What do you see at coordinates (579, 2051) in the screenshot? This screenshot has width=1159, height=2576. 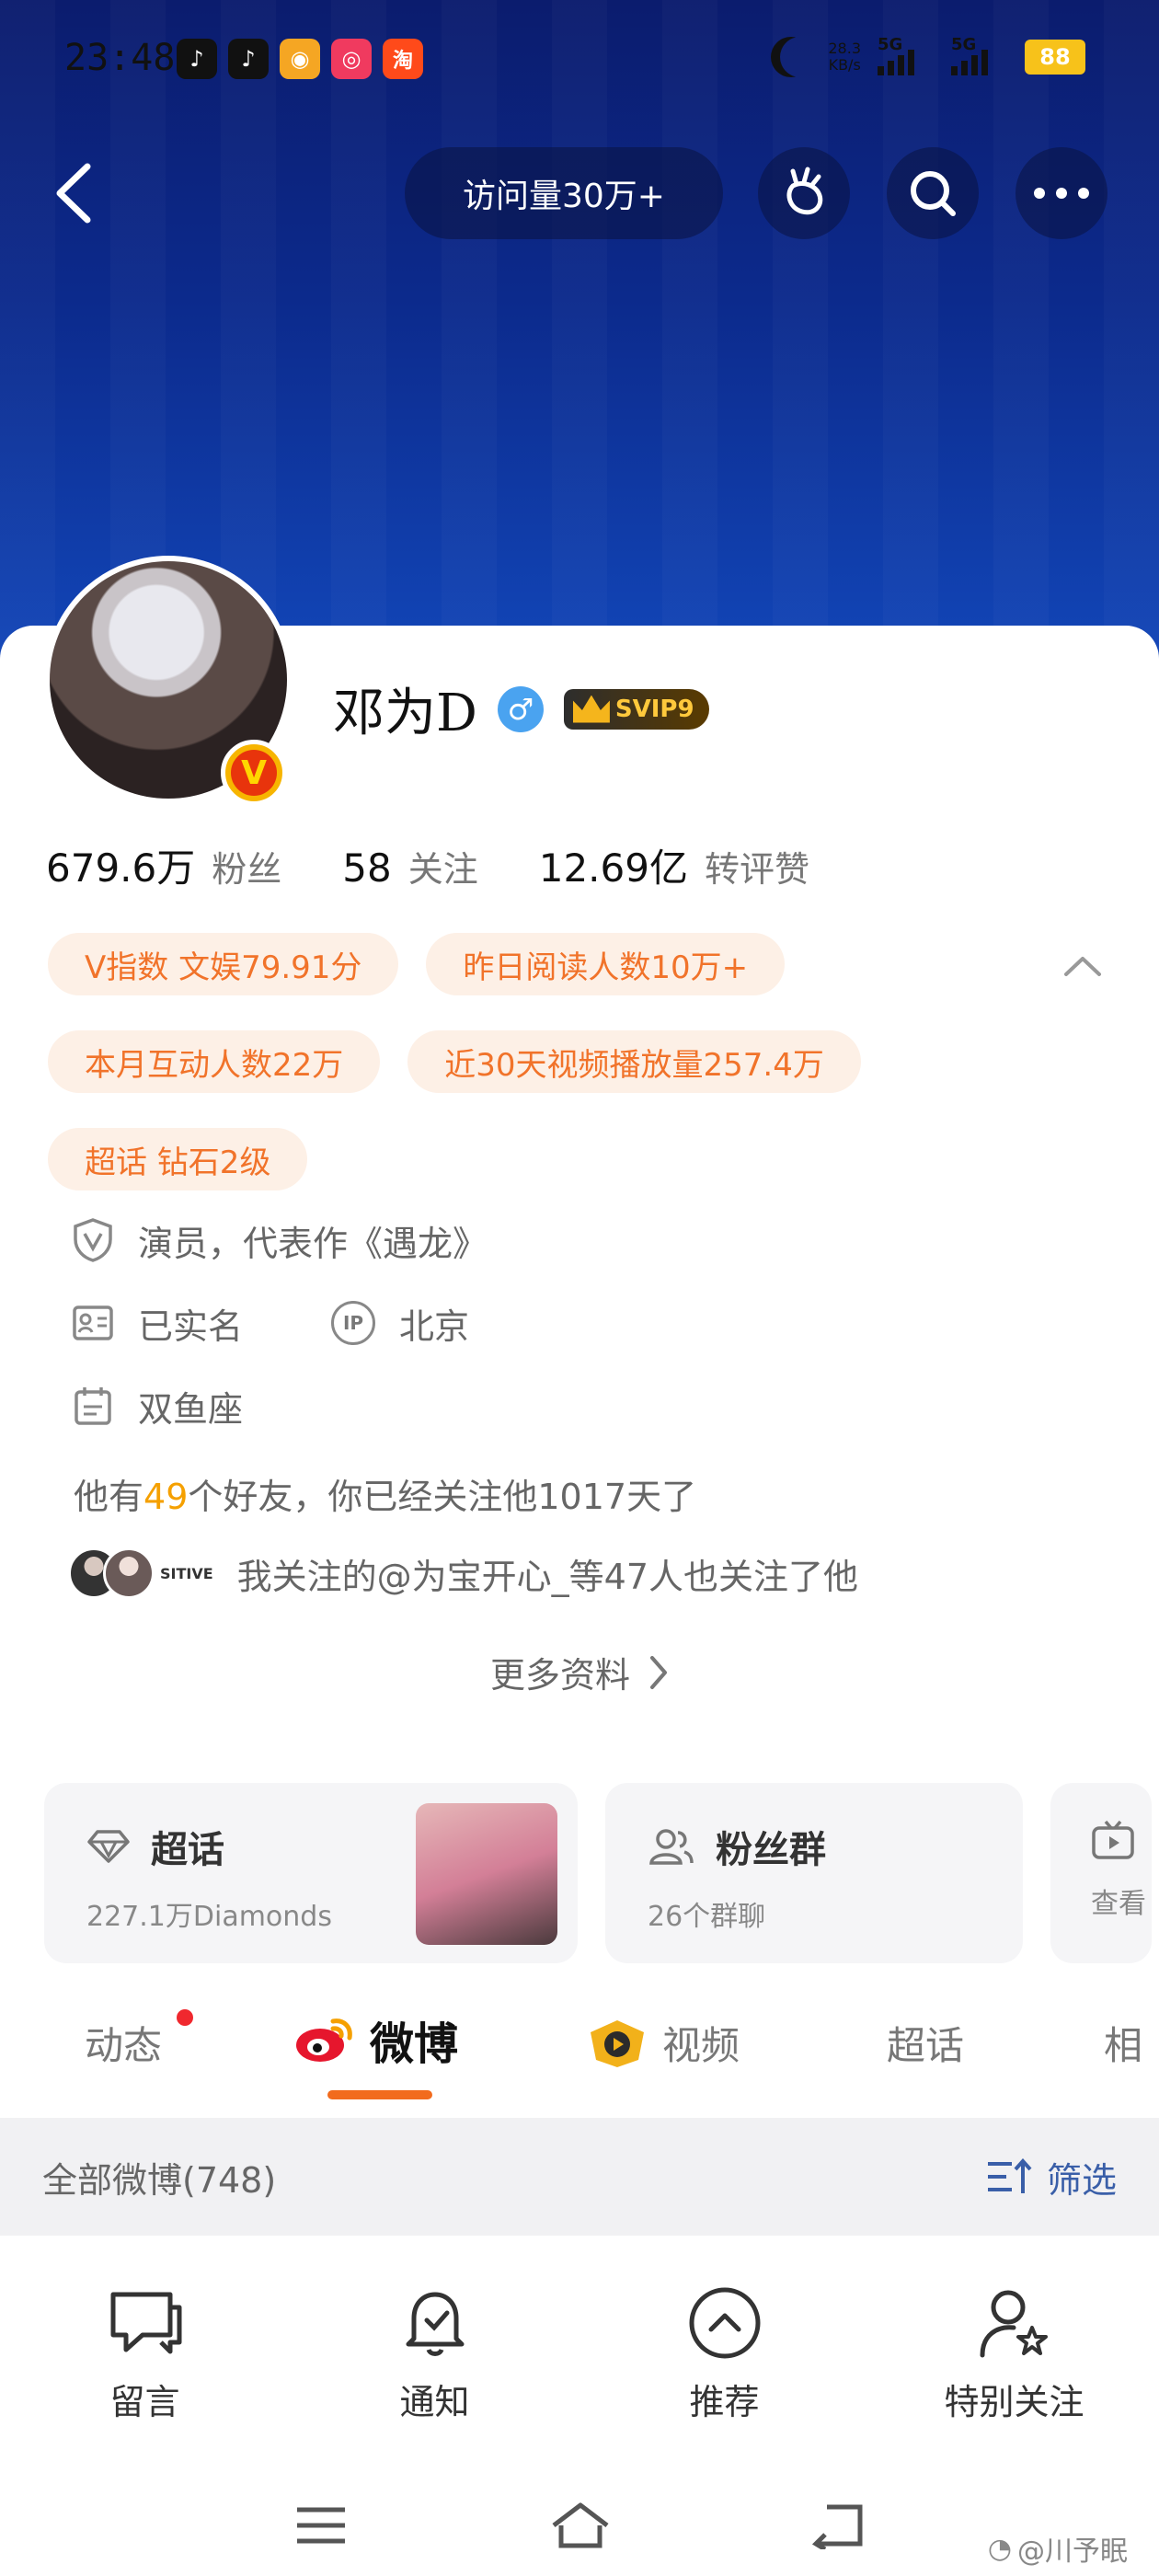 I see `profile-tabs: 动态 微博 视频 超话 相` at bounding box center [579, 2051].